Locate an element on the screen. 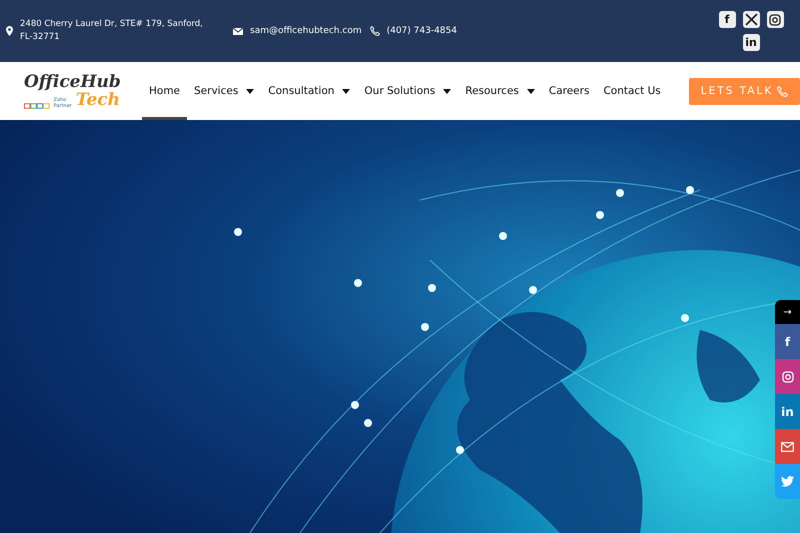  phone-link: (407) 743-4854 is located at coordinates (421, 31).